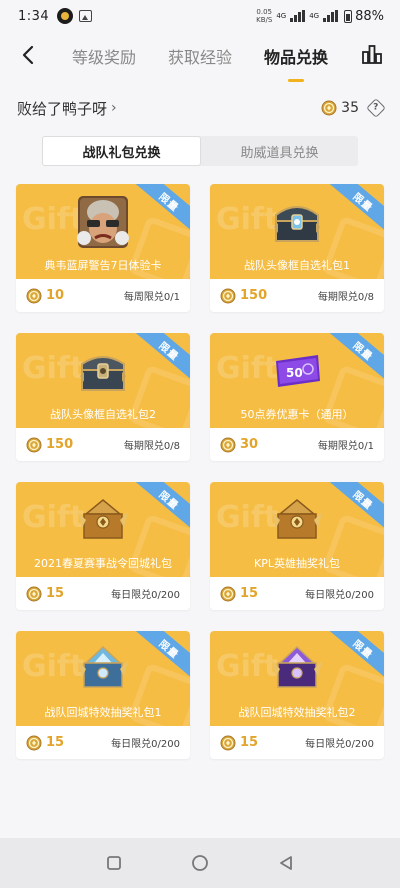  I want to click on item-price: 10, so click(45, 296).